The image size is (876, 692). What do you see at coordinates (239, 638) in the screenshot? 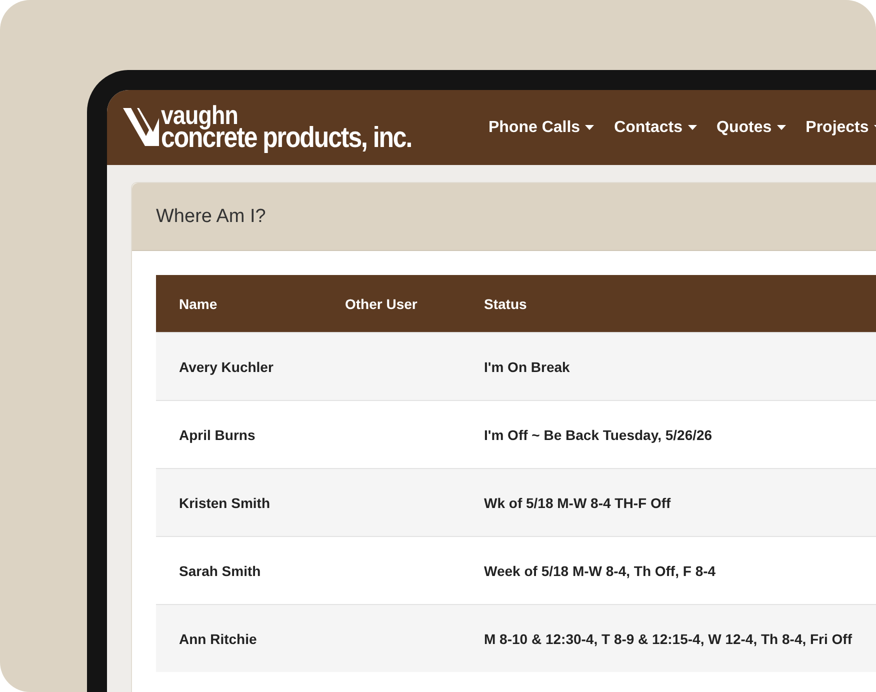
I see `name-cell: Ann Ritchie` at bounding box center [239, 638].